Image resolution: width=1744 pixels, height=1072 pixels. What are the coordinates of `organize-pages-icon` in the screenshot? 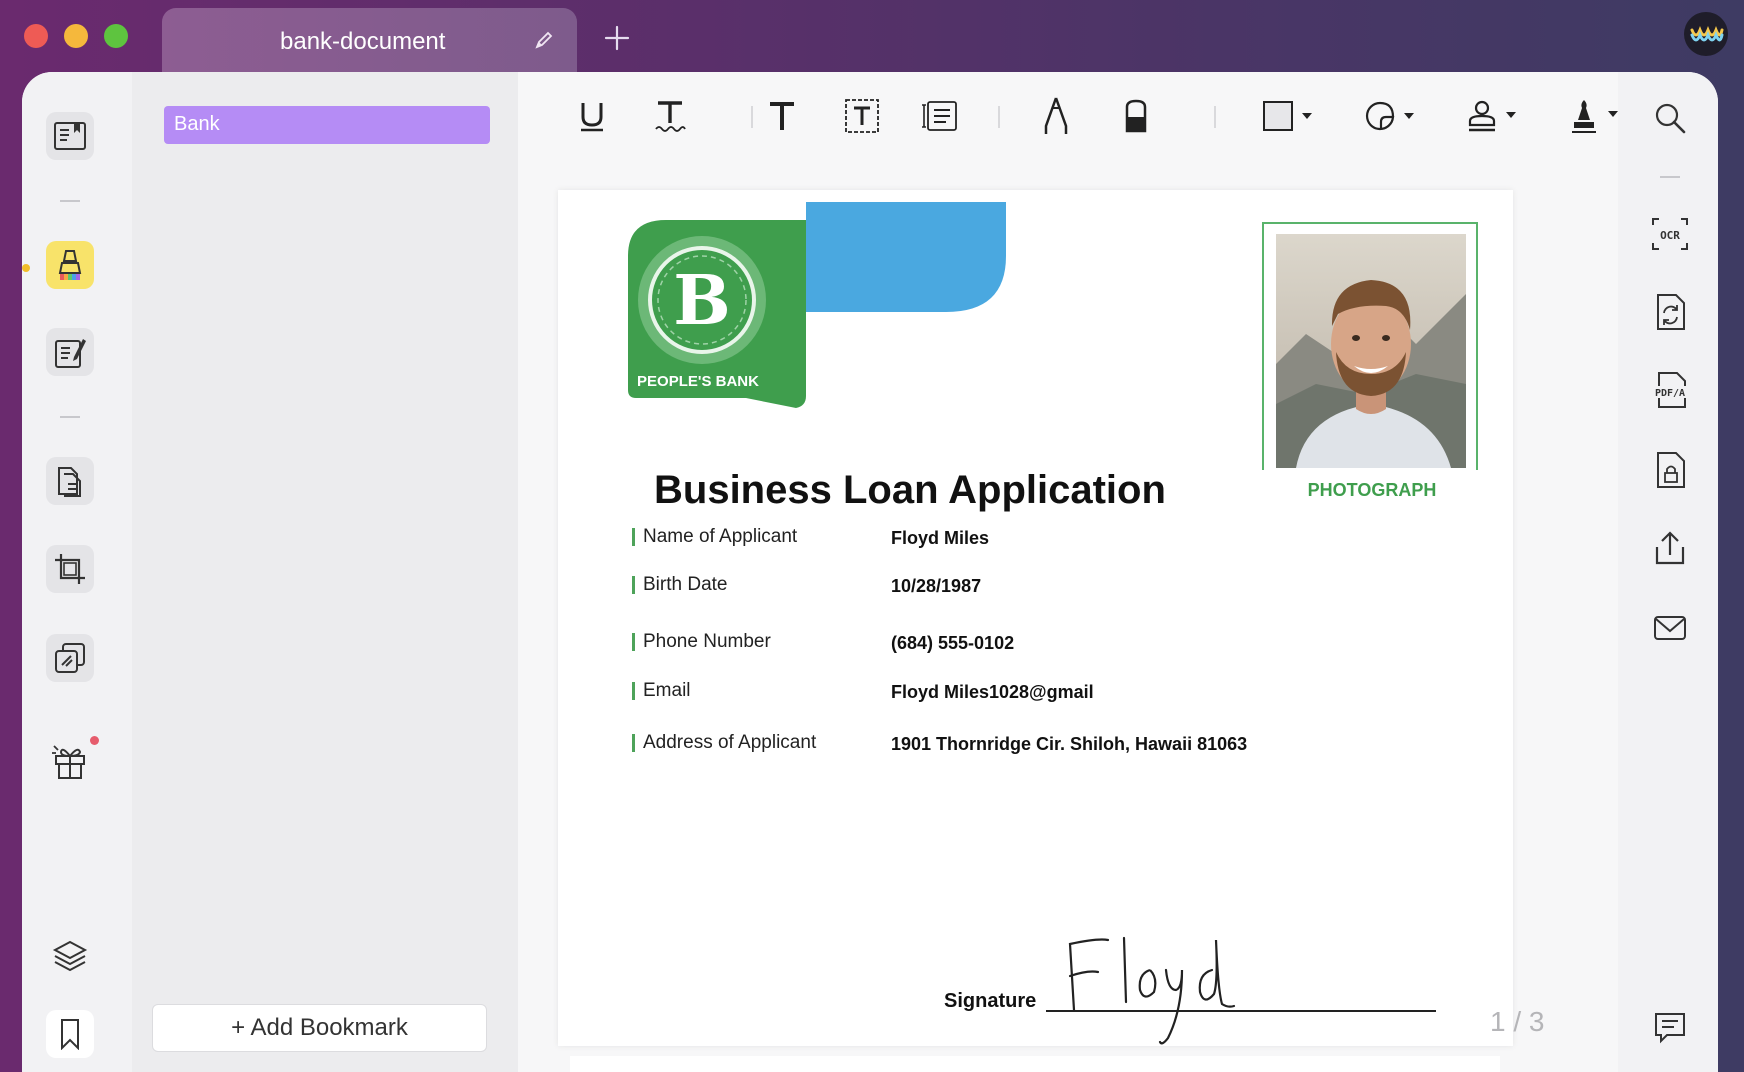 It's located at (69, 482).